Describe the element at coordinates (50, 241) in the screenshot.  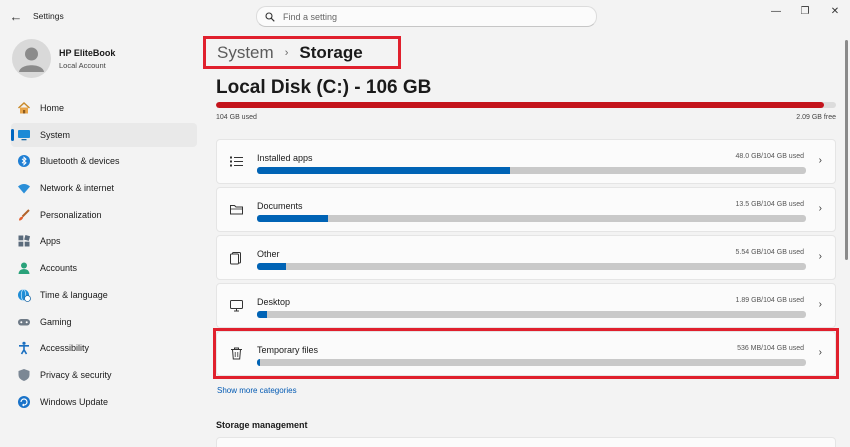
I see `sidebar-item-label: Apps` at that location.